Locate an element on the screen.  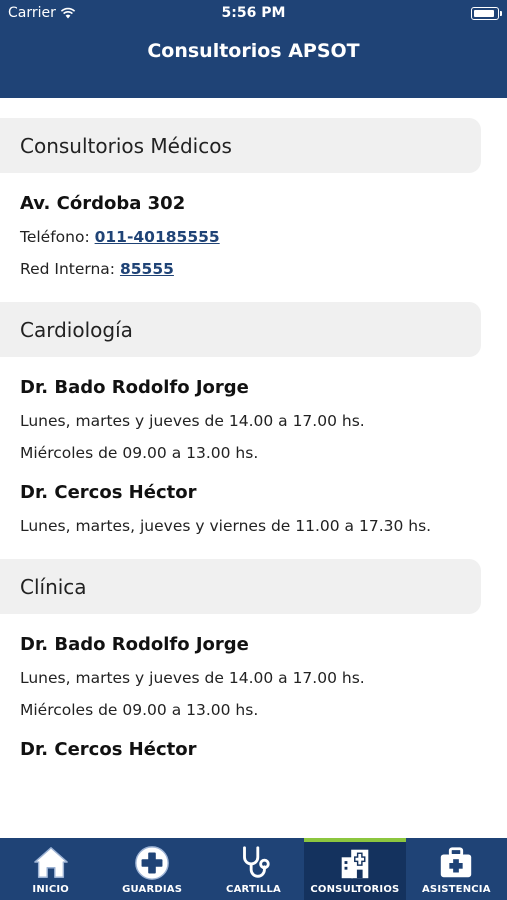
status-time: 5:56 PM is located at coordinates (253, 13).